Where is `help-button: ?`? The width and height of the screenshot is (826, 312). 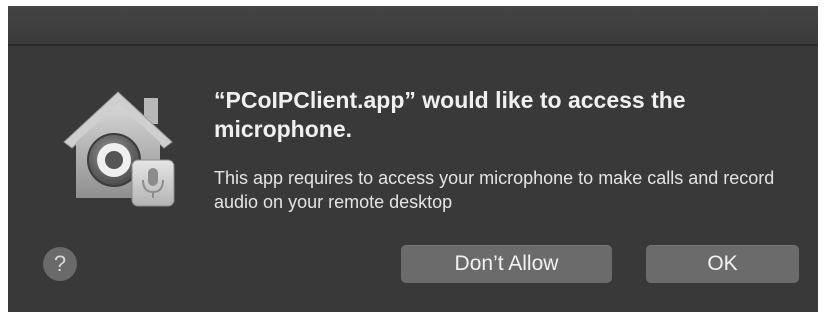 help-button: ? is located at coordinates (60, 264).